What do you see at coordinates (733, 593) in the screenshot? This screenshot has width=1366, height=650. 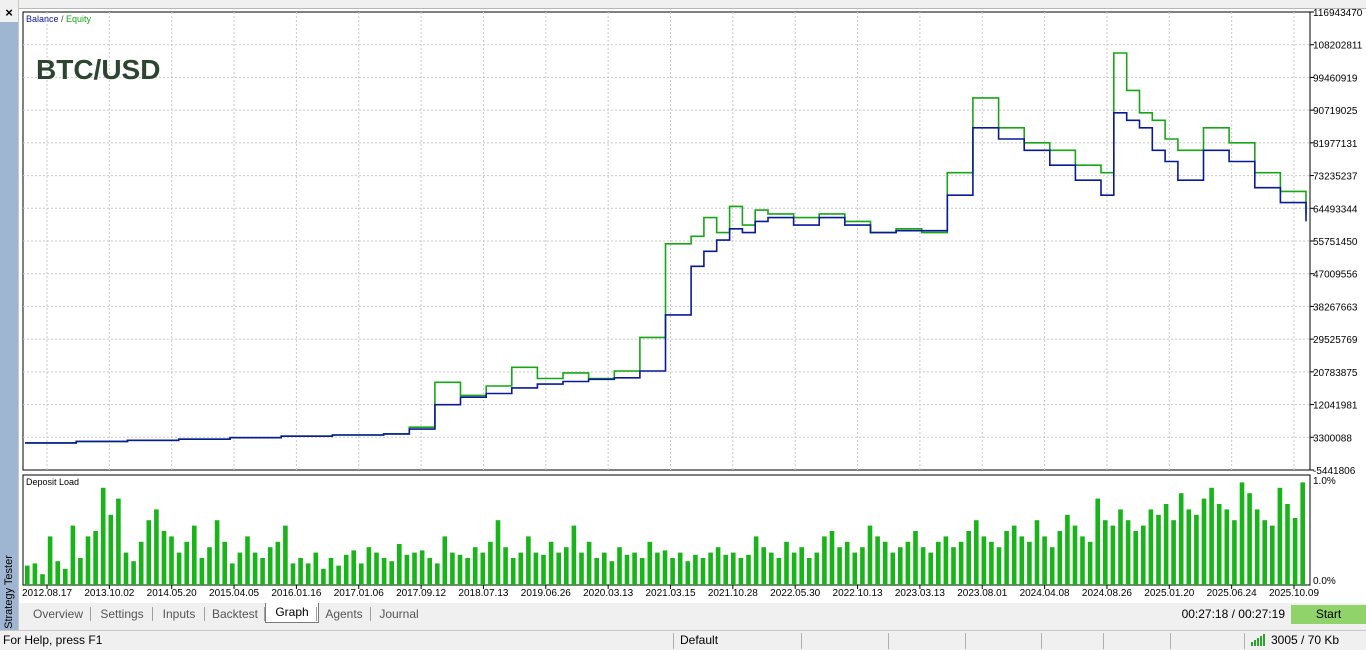 I see `x-tick-label: 2021.10.28` at bounding box center [733, 593].